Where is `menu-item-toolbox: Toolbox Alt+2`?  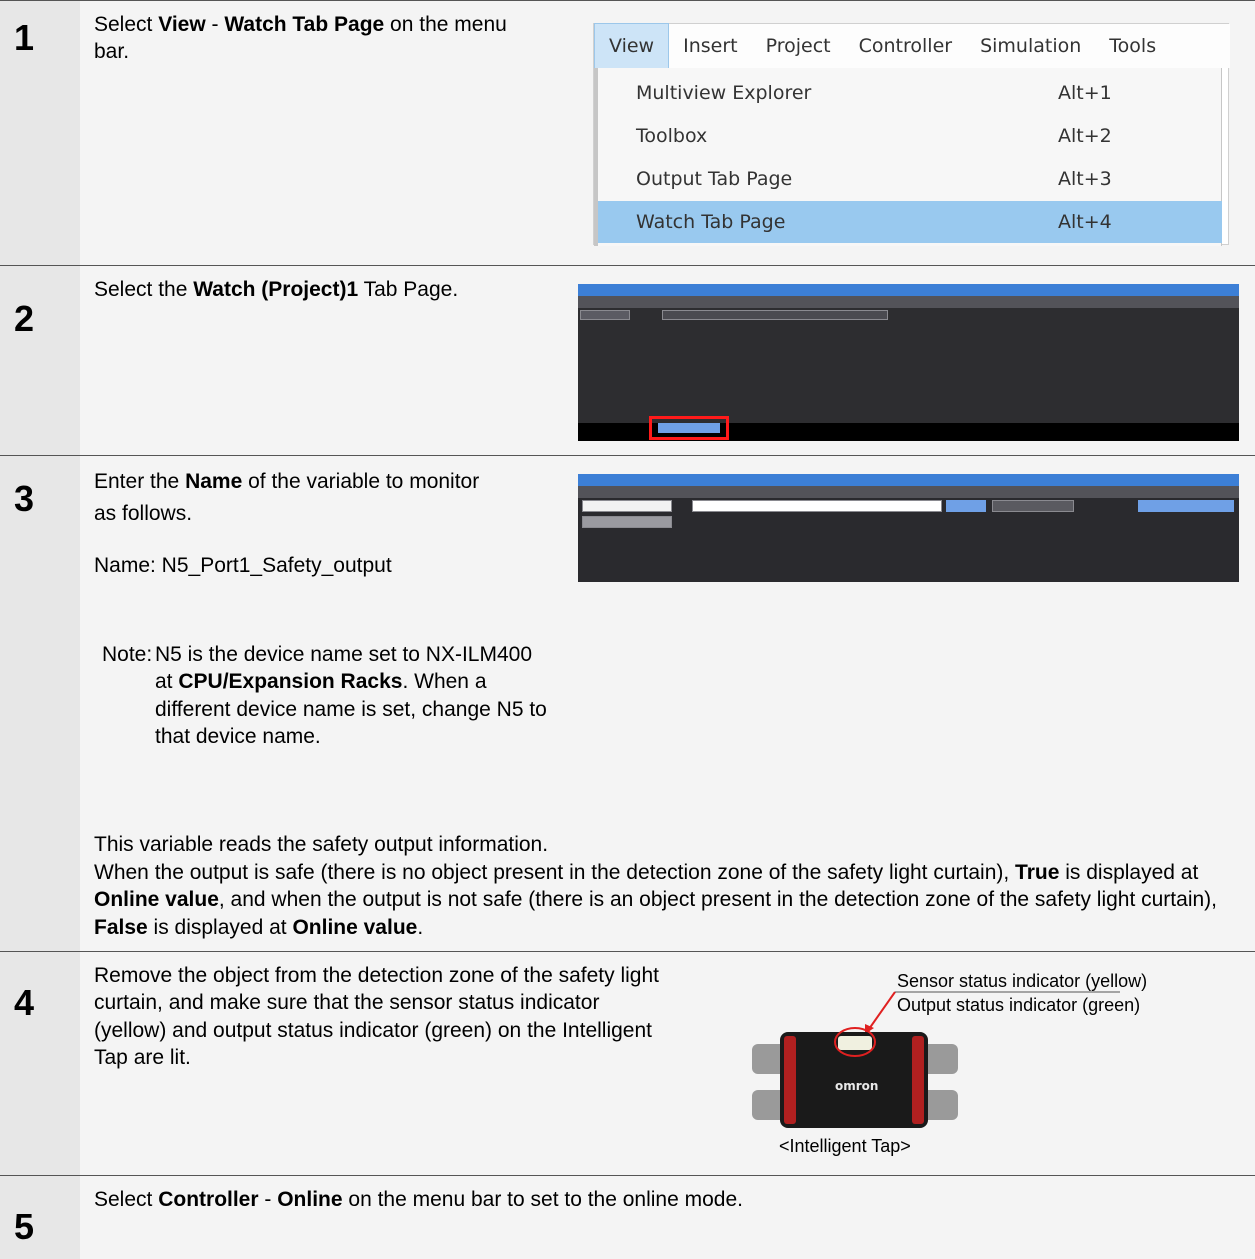
menu-item-toolbox: Toolbox Alt+2 is located at coordinates (910, 136).